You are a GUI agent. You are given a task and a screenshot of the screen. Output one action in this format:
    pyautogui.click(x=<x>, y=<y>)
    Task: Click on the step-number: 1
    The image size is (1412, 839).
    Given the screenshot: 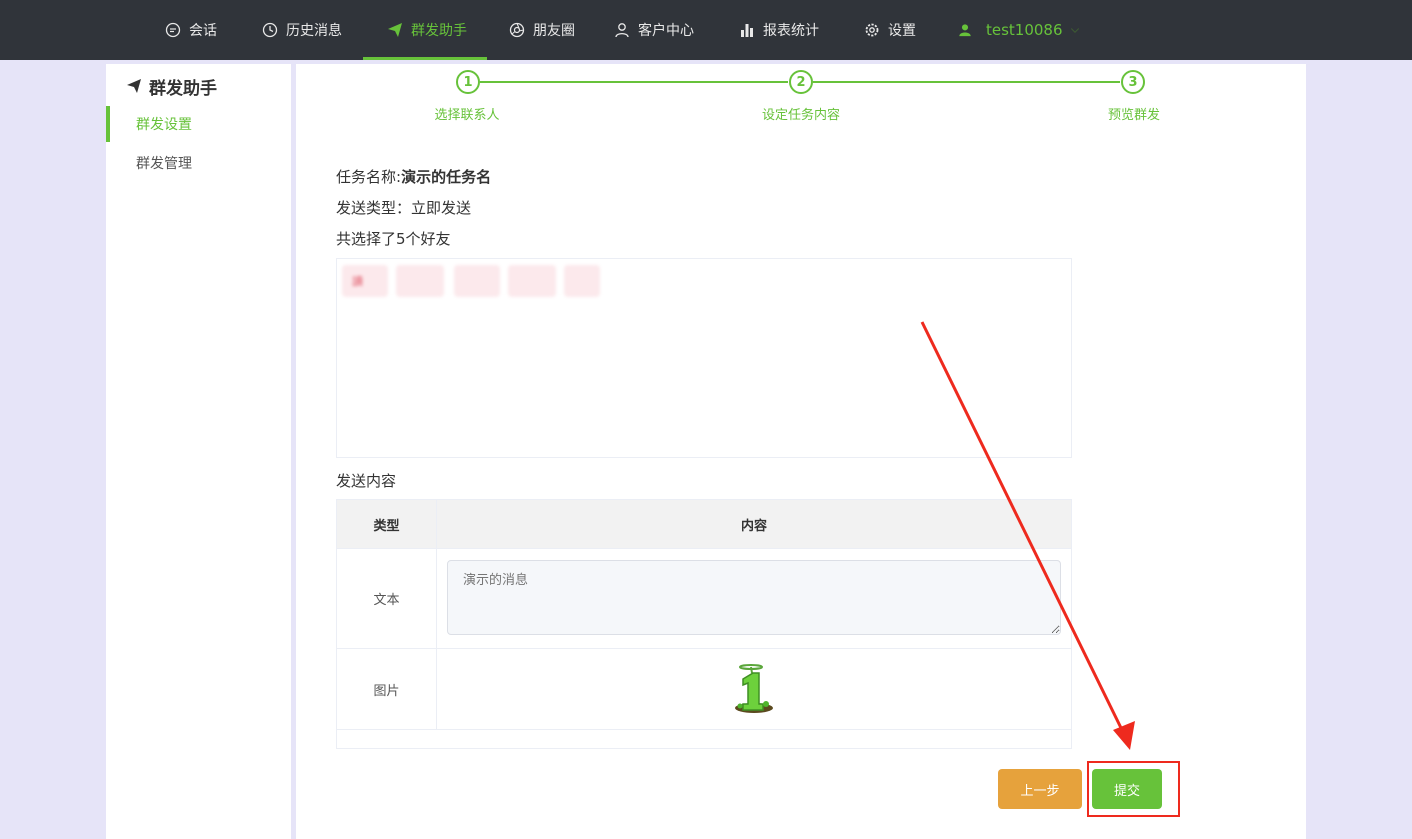 What is the action you would take?
    pyautogui.click(x=468, y=82)
    